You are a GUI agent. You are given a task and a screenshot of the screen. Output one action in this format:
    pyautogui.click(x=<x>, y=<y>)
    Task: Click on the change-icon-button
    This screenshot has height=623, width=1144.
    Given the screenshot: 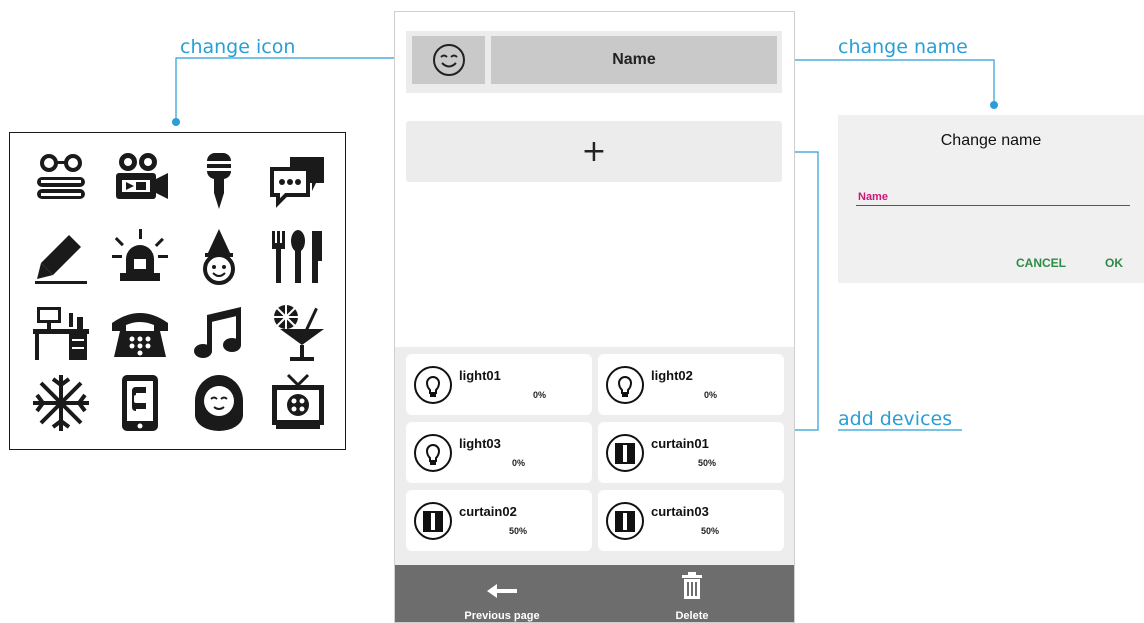 What is the action you would take?
    pyautogui.click(x=448, y=60)
    